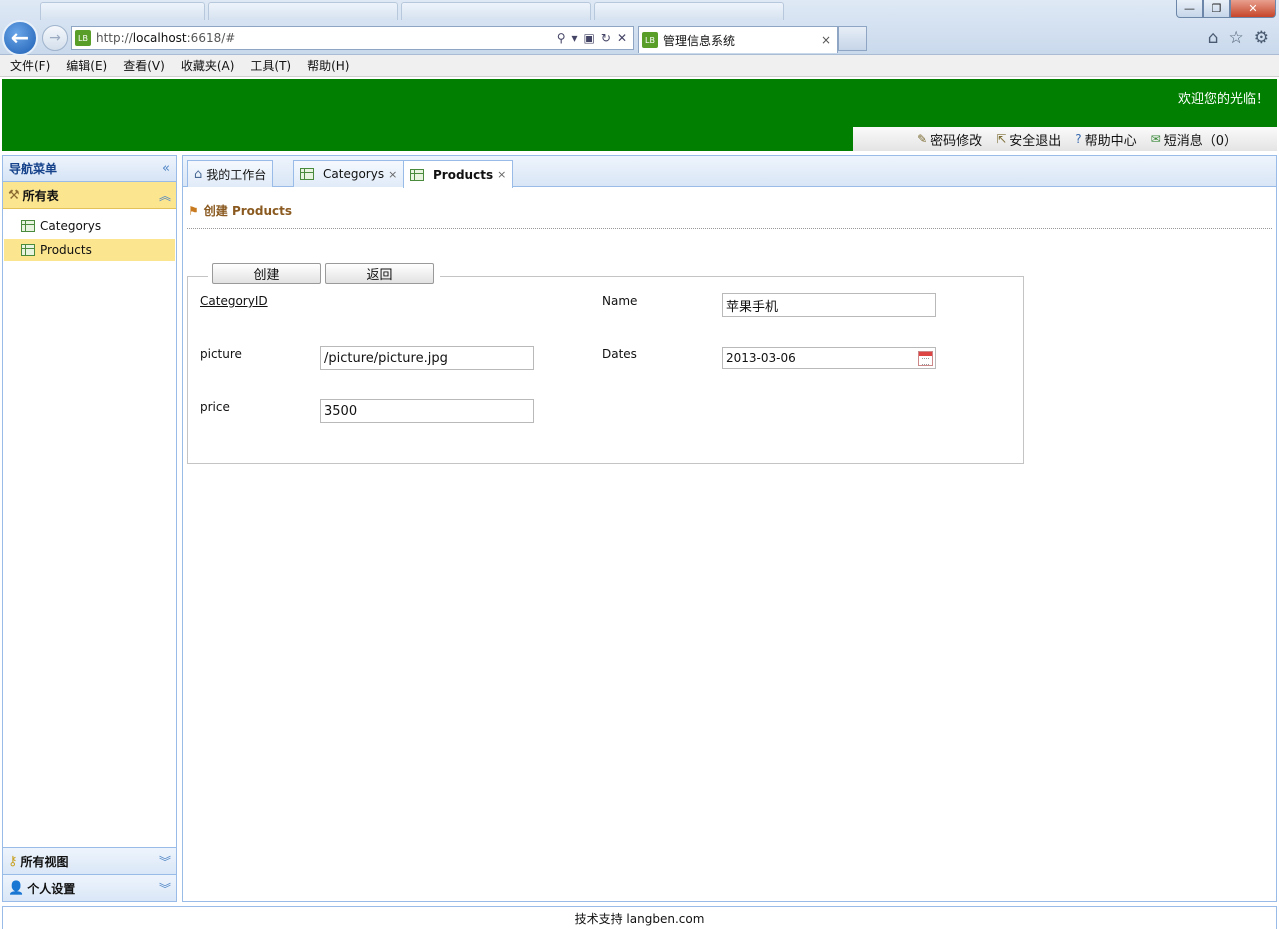 This screenshot has width=1279, height=929. Describe the element at coordinates (166, 168) in the screenshot. I see `collapse-left-icon: «` at that location.